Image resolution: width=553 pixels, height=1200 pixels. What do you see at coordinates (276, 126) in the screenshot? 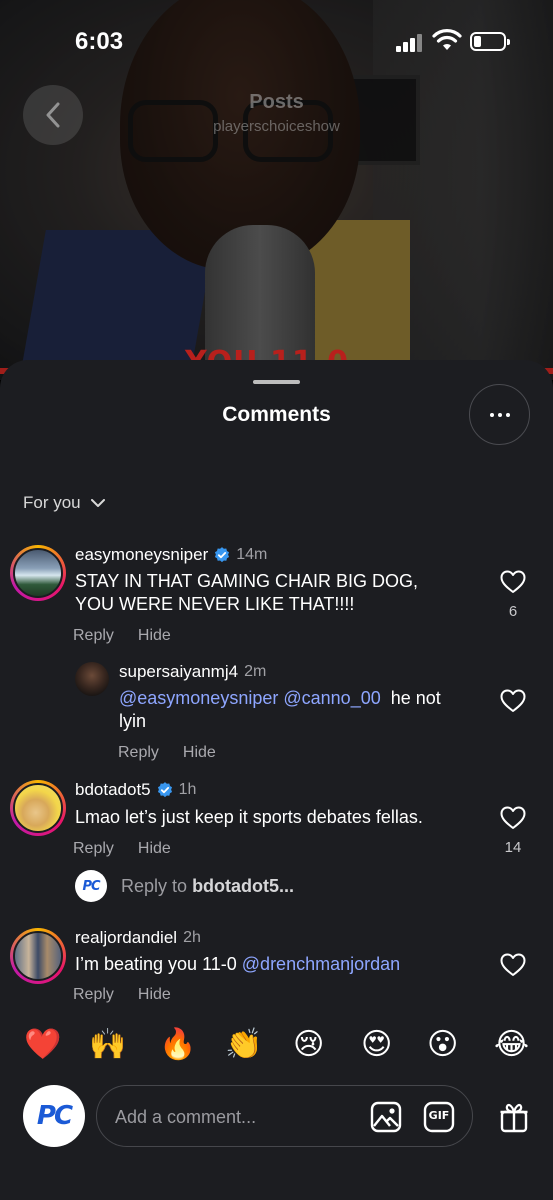
I see `page-subtitle: playerschoiceshow` at bounding box center [276, 126].